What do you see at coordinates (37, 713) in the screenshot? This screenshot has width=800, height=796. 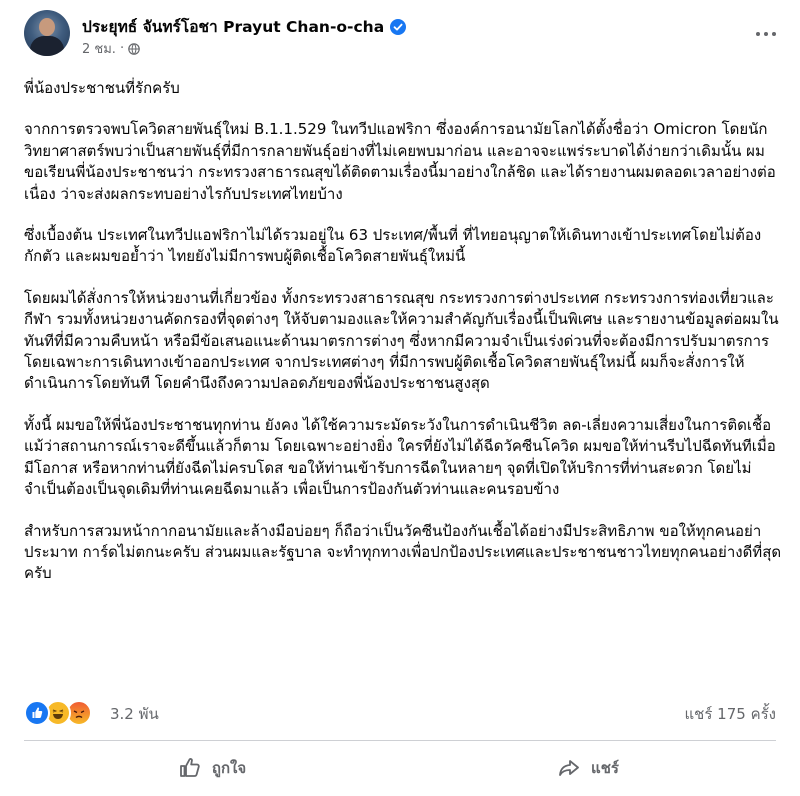 I see `like-reaction-icon` at bounding box center [37, 713].